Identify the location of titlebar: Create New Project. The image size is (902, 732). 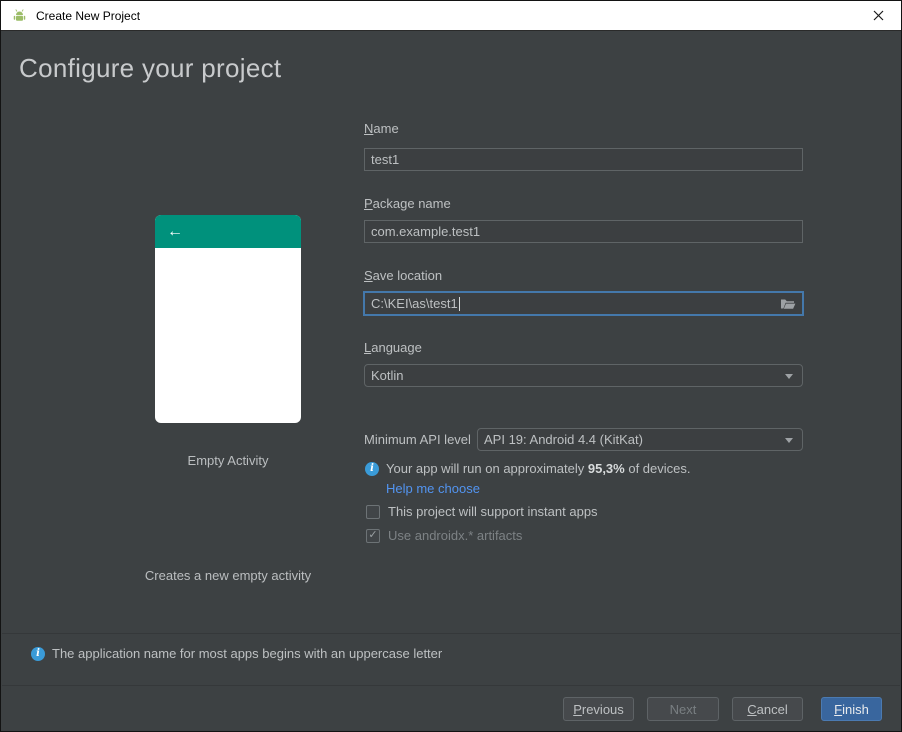
(451, 16).